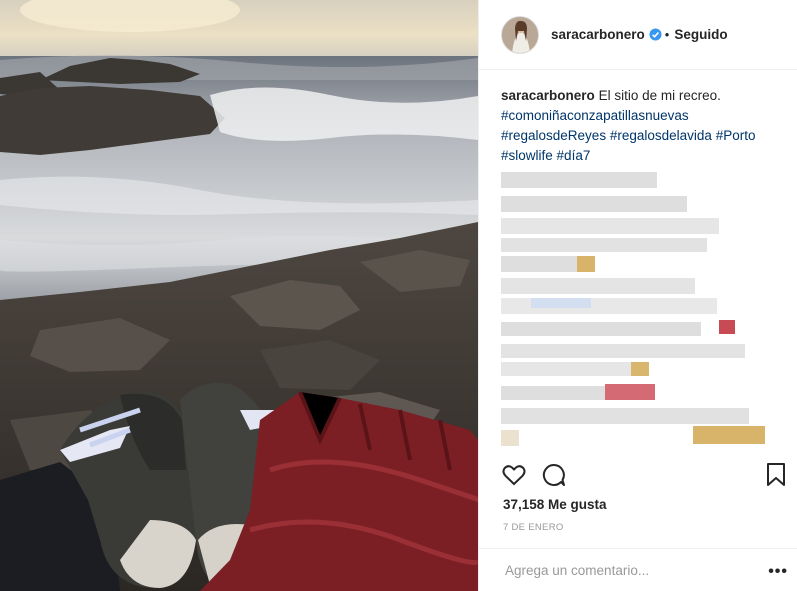 This screenshot has width=797, height=591. I want to click on verified-badge-icon, so click(655, 34).